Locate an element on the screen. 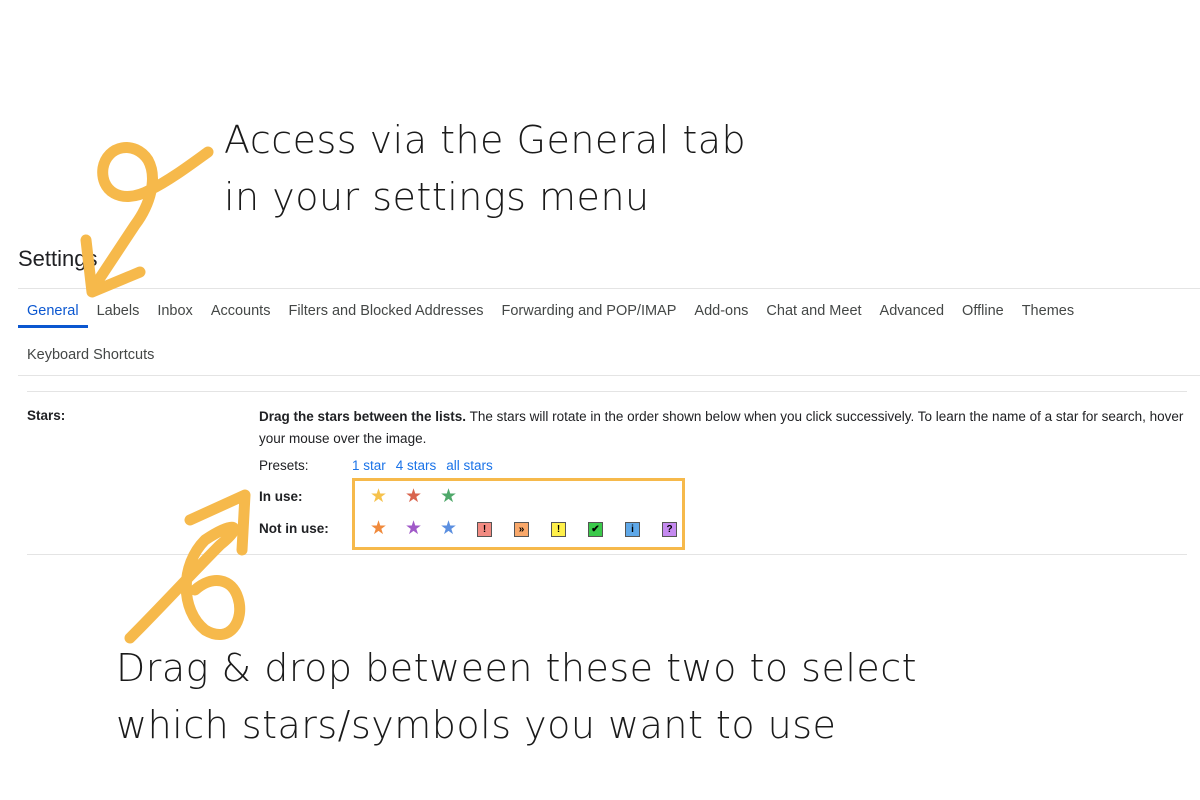 The height and width of the screenshot is (800, 1200). preset-all-stars: all stars is located at coordinates (469, 465).